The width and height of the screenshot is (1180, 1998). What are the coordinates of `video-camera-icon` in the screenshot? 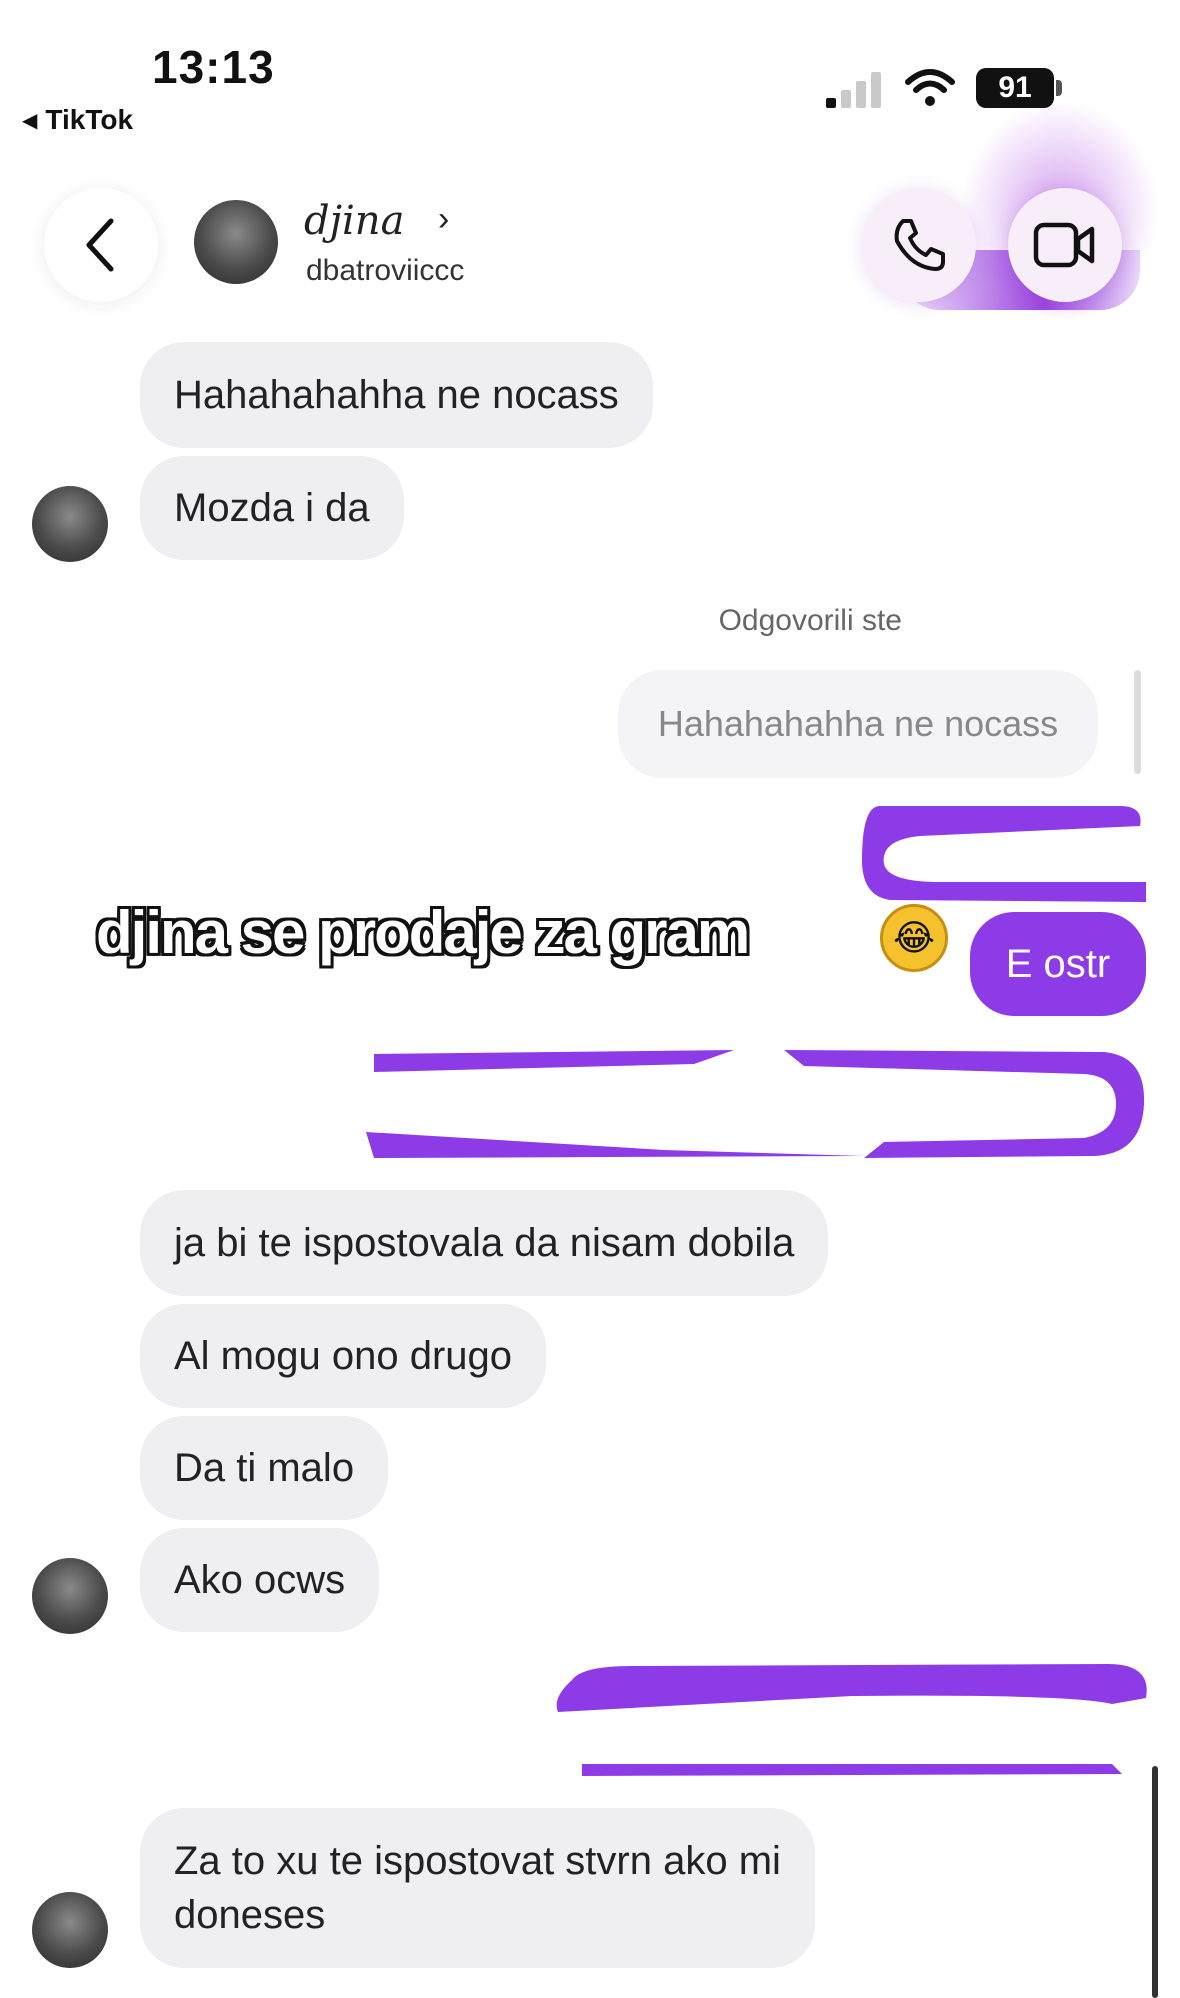 It's located at (1064, 245).